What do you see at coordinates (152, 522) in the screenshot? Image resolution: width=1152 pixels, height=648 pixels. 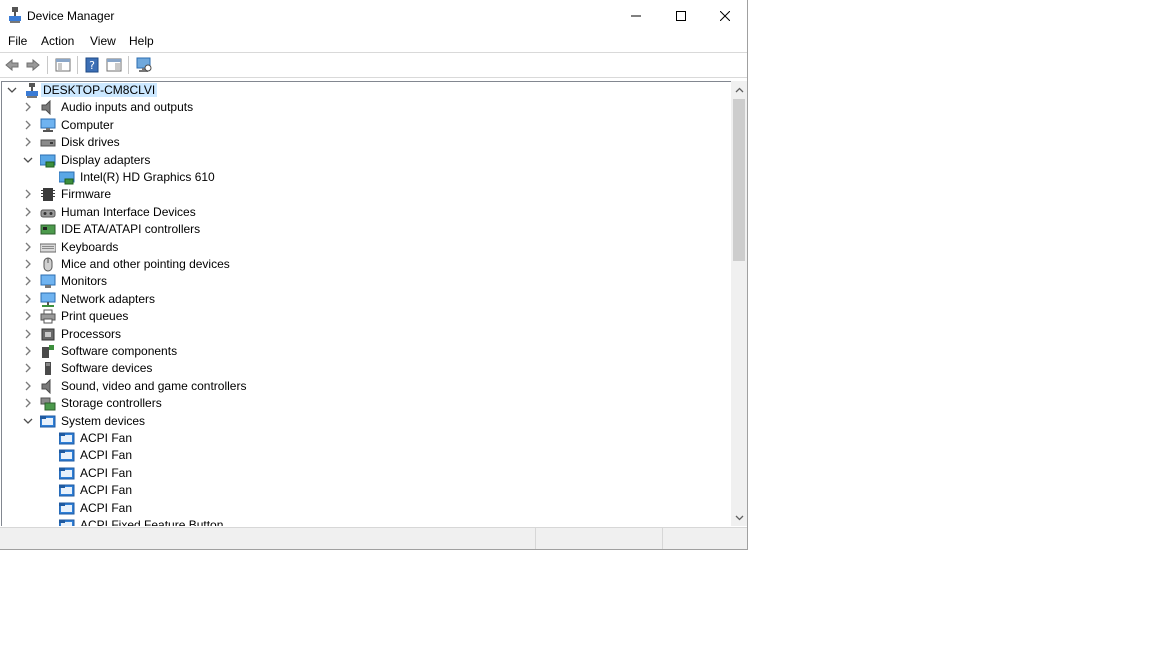 I see `tree-device-row-label: ACPI Fixed Feature Button` at bounding box center [152, 522].